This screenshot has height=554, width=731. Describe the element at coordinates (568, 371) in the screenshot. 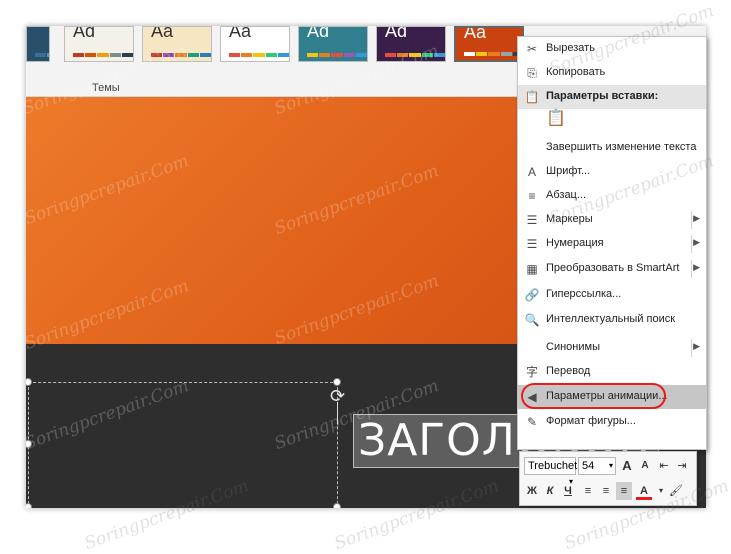

I see `menu-item-label: Перевод` at that location.